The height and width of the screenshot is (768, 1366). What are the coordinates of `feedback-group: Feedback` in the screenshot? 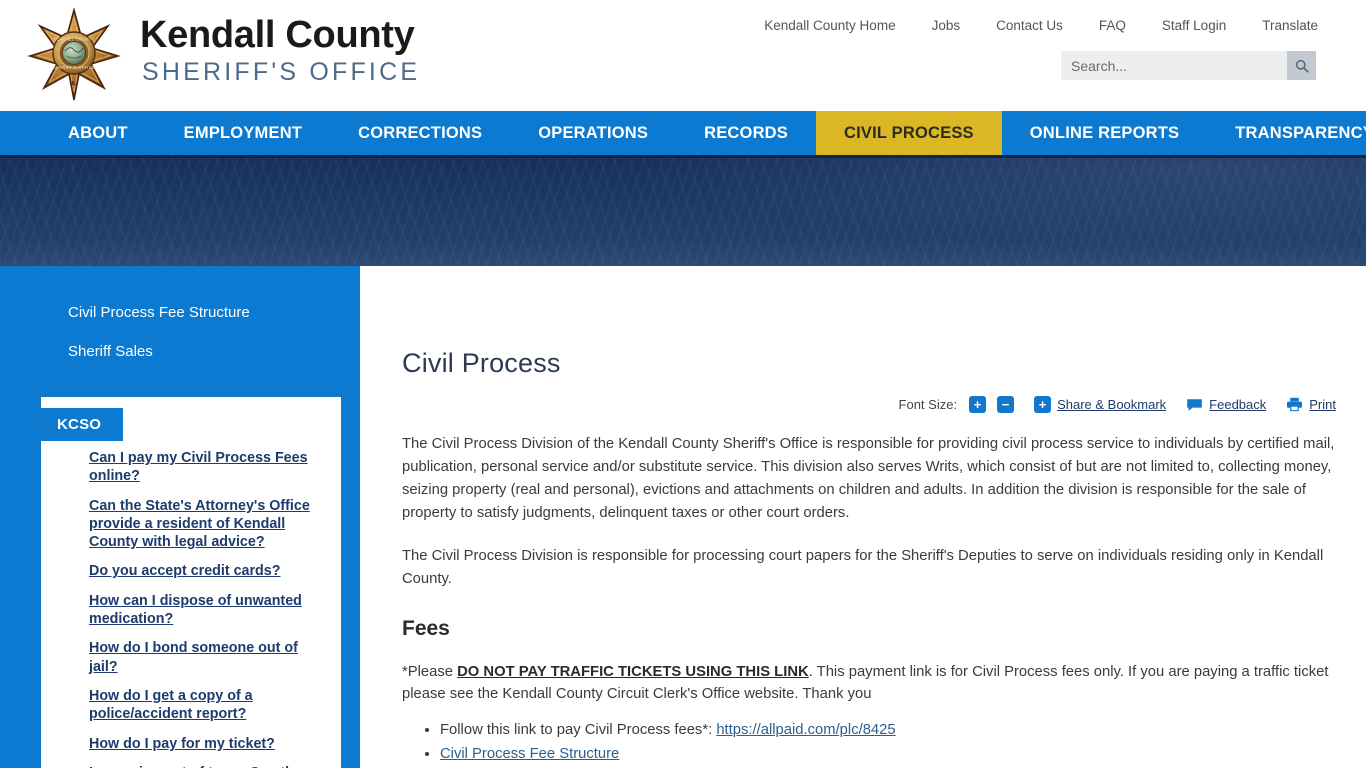 It's located at (1226, 404).